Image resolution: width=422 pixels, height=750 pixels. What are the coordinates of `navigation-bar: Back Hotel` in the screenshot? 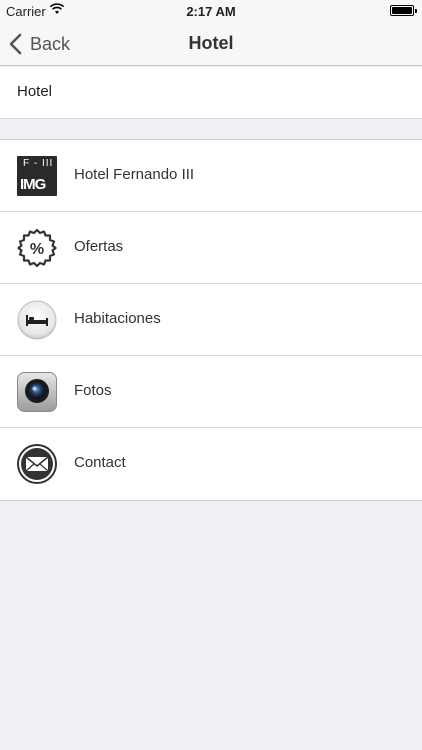 It's located at (211, 44).